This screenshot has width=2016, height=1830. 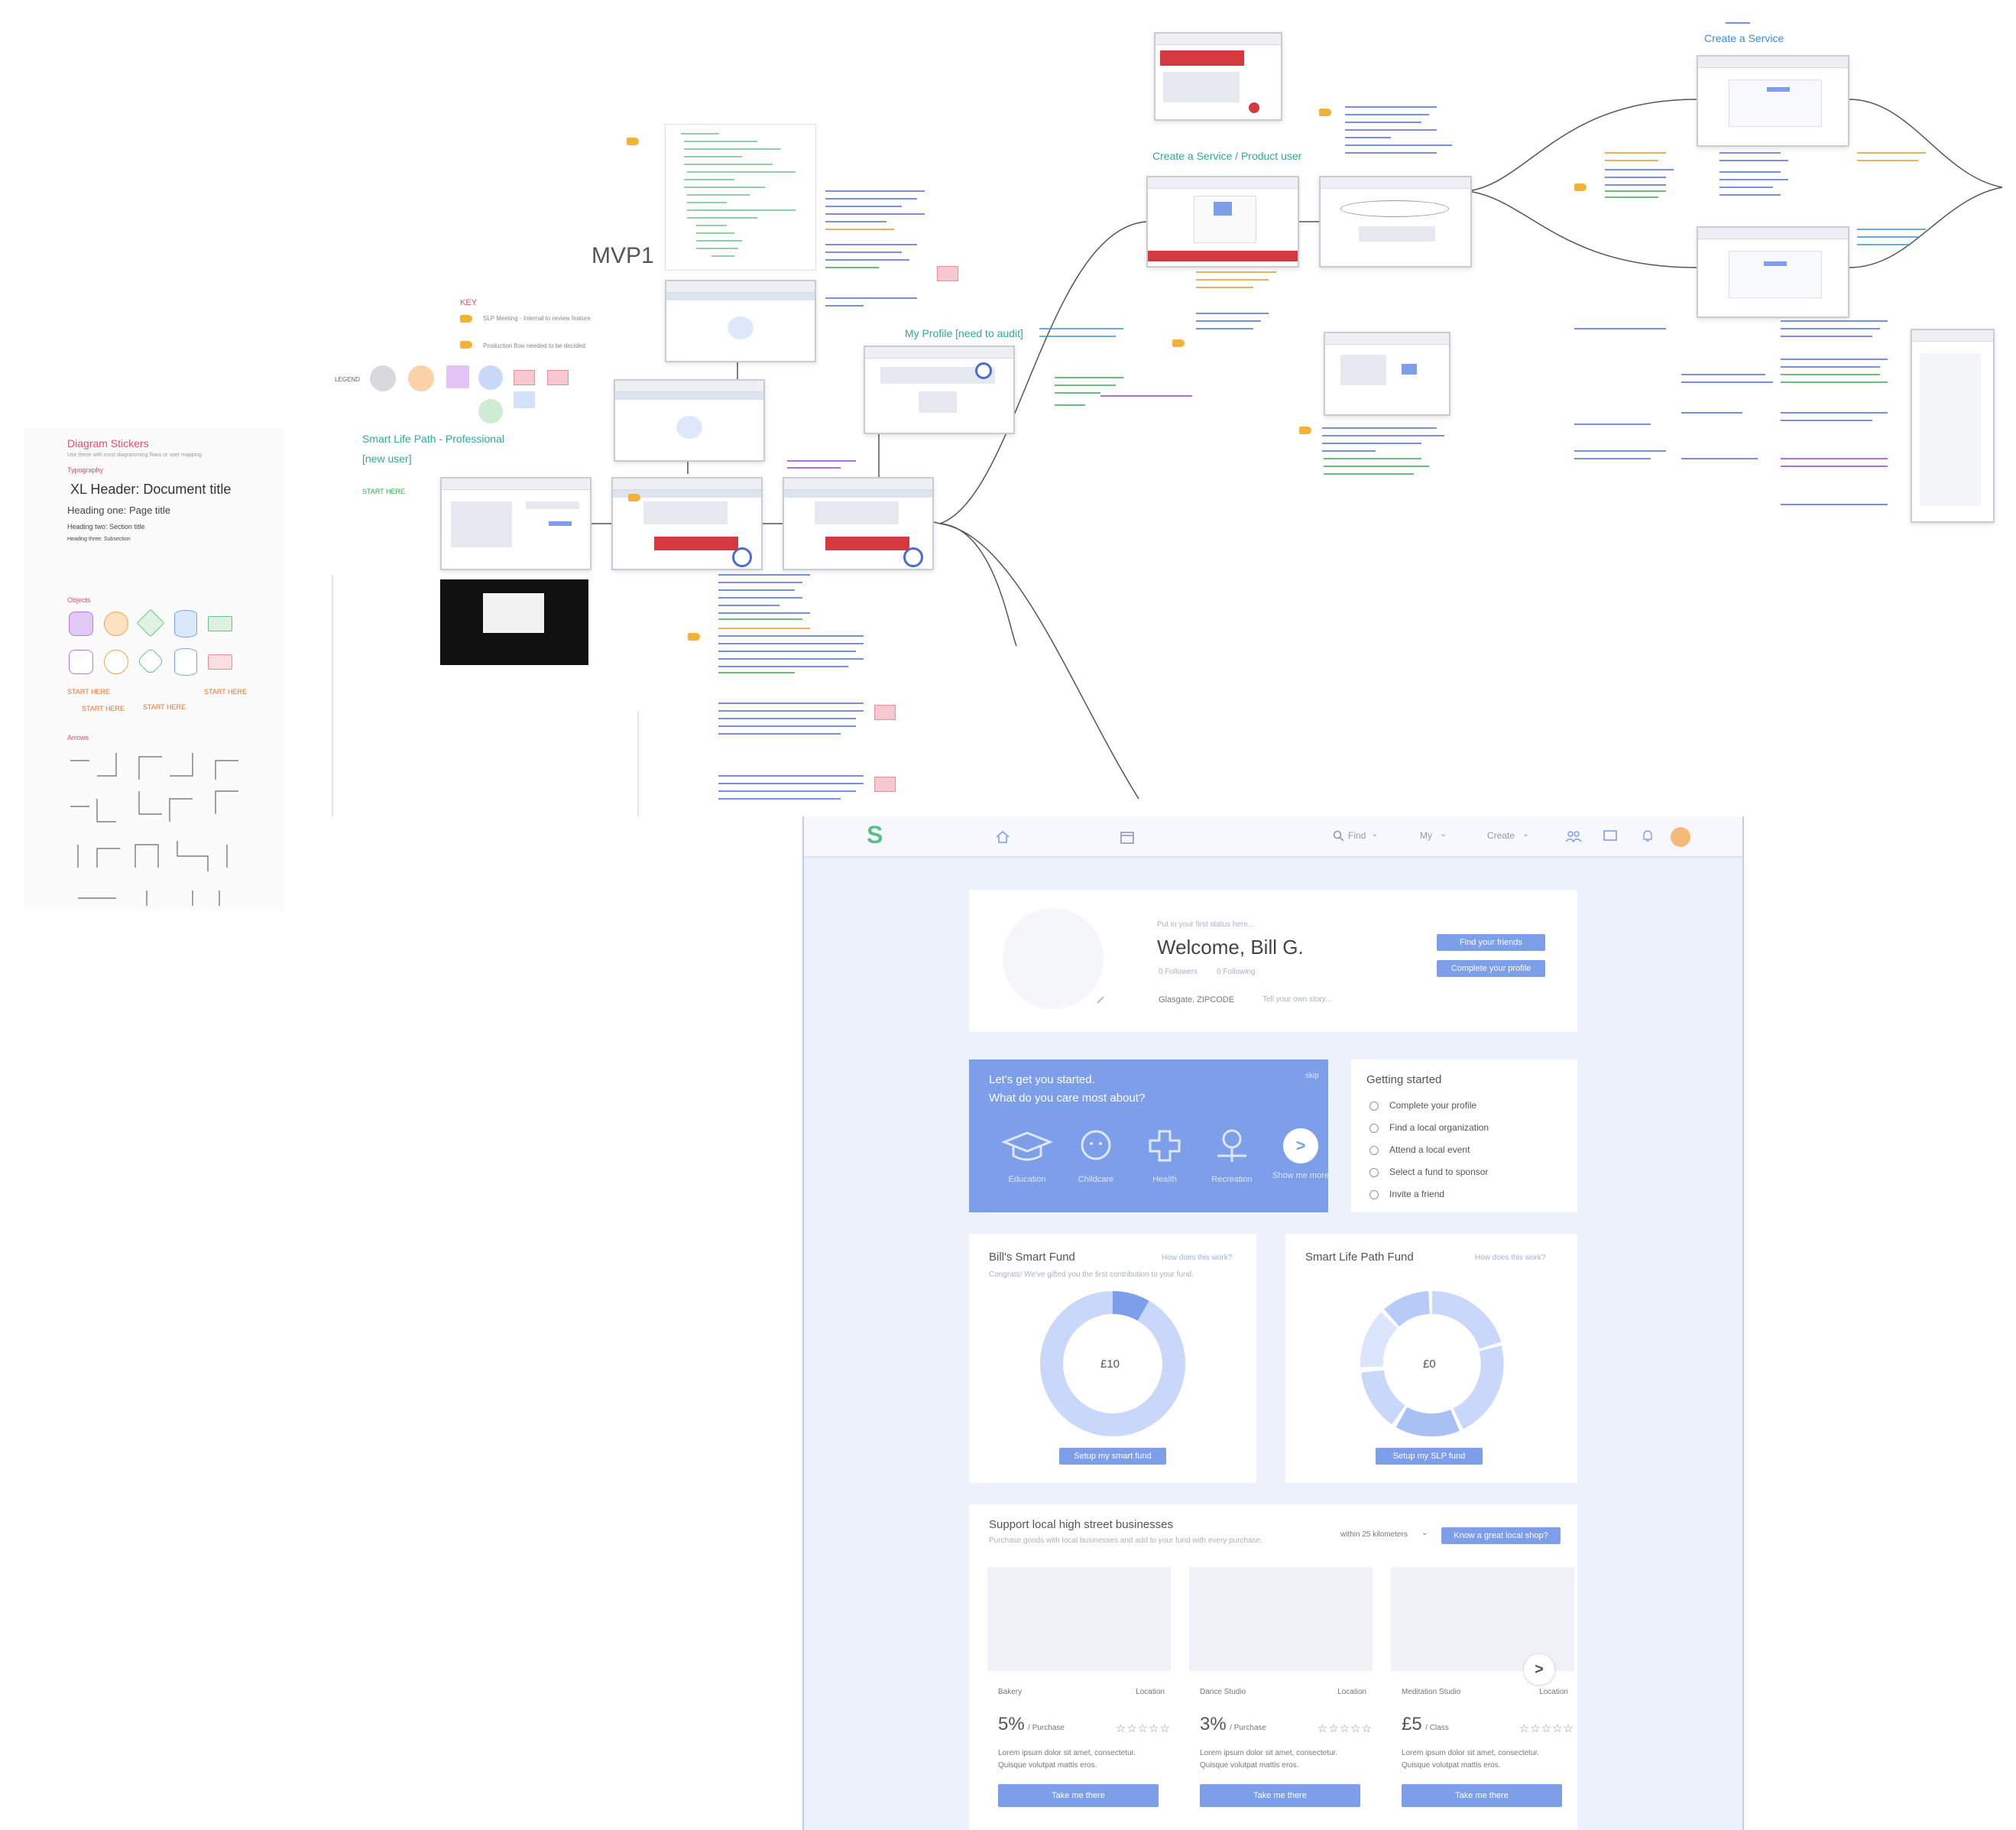 What do you see at coordinates (1081, 1524) in the screenshot?
I see `local-title: Support local high street businesses` at bounding box center [1081, 1524].